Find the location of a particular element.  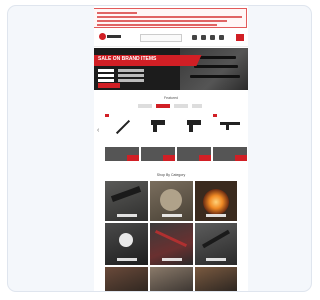

featured-heading: Featured is located at coordinates (170, 98).